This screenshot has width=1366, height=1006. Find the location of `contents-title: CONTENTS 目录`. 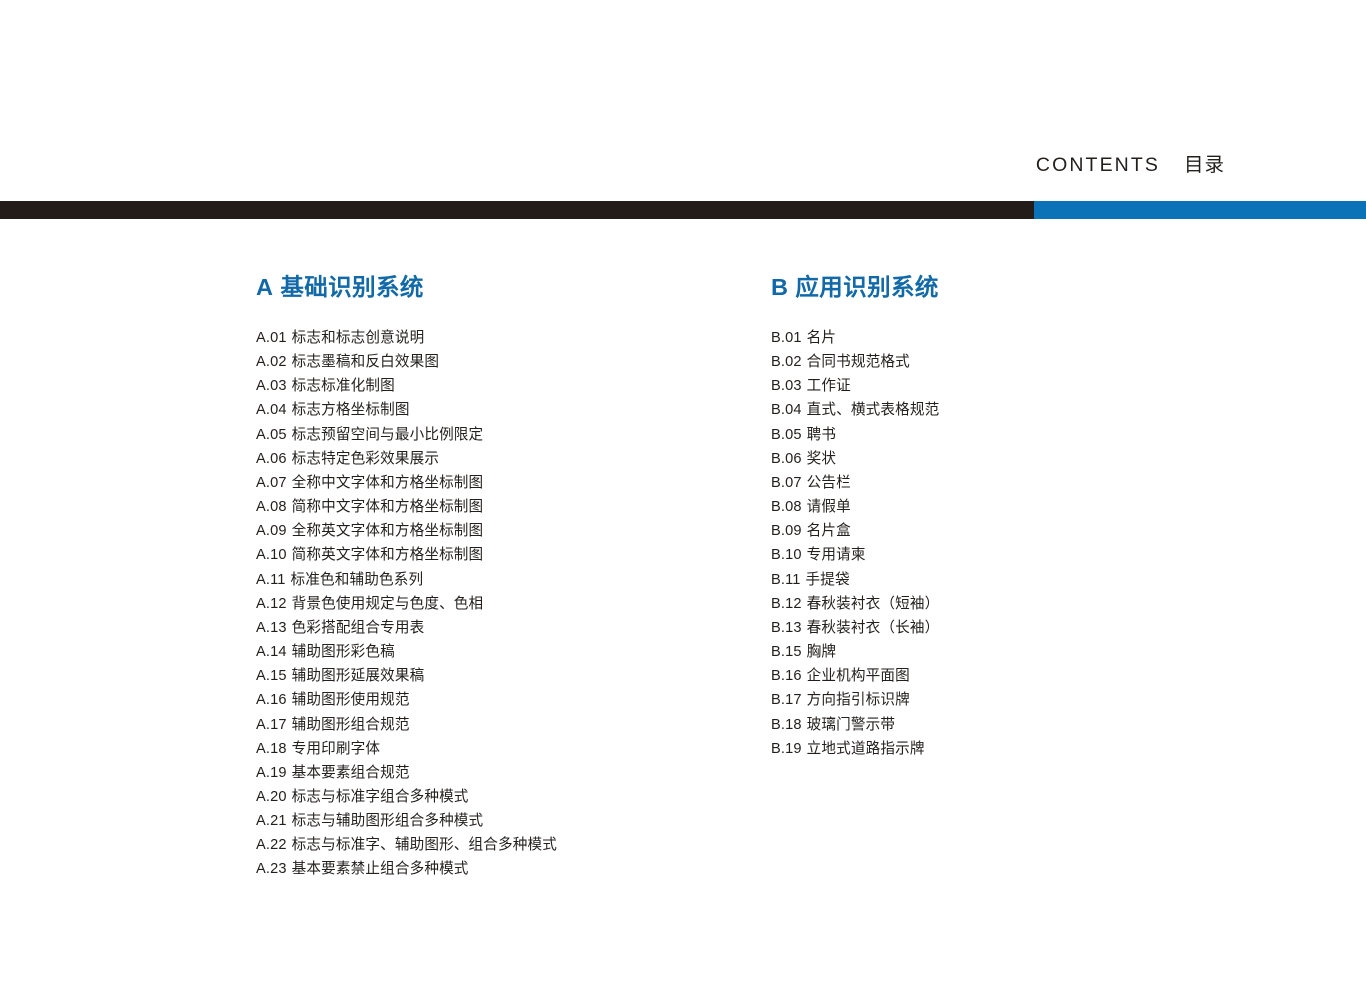

contents-title: CONTENTS 目录 is located at coordinates (1130, 162).